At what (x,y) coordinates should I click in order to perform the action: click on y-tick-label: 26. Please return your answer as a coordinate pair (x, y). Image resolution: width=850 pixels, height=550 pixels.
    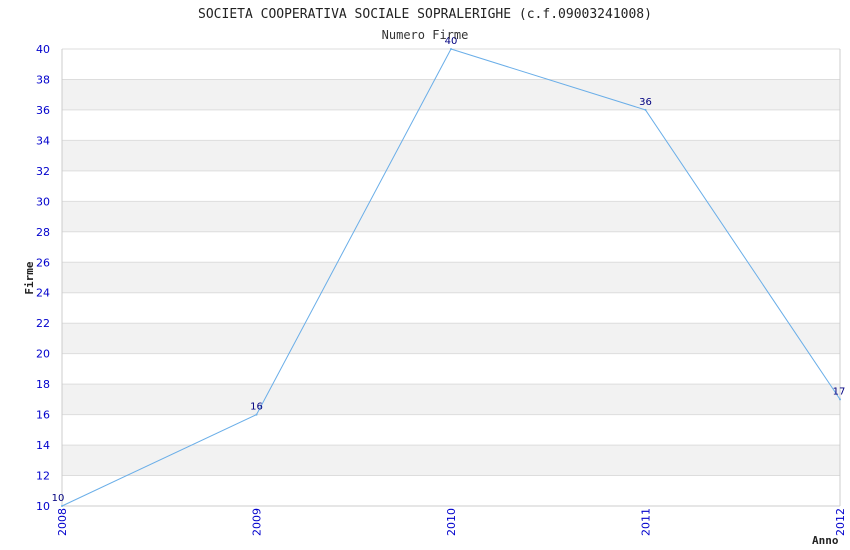
    Looking at the image, I should click on (43, 262).